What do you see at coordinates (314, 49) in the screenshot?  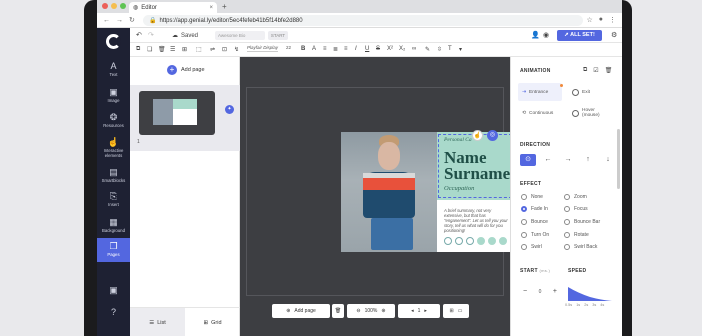 I see `text-color-icon: A` at bounding box center [314, 49].